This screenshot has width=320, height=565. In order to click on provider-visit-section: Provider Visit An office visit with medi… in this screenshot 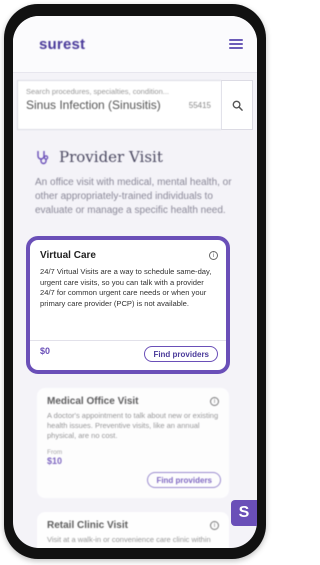, I will do `click(135, 180)`.